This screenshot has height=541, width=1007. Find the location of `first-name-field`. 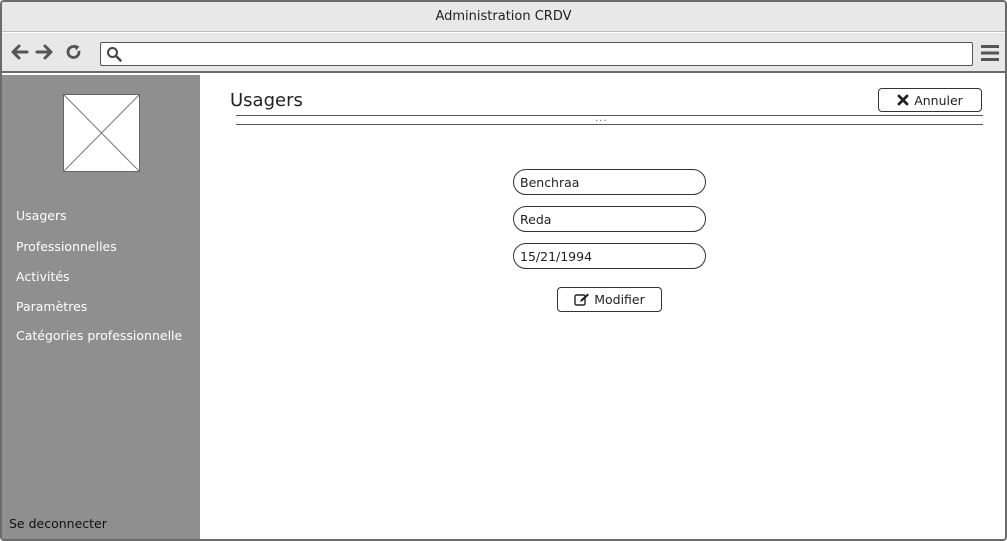

first-name-field is located at coordinates (609, 219).